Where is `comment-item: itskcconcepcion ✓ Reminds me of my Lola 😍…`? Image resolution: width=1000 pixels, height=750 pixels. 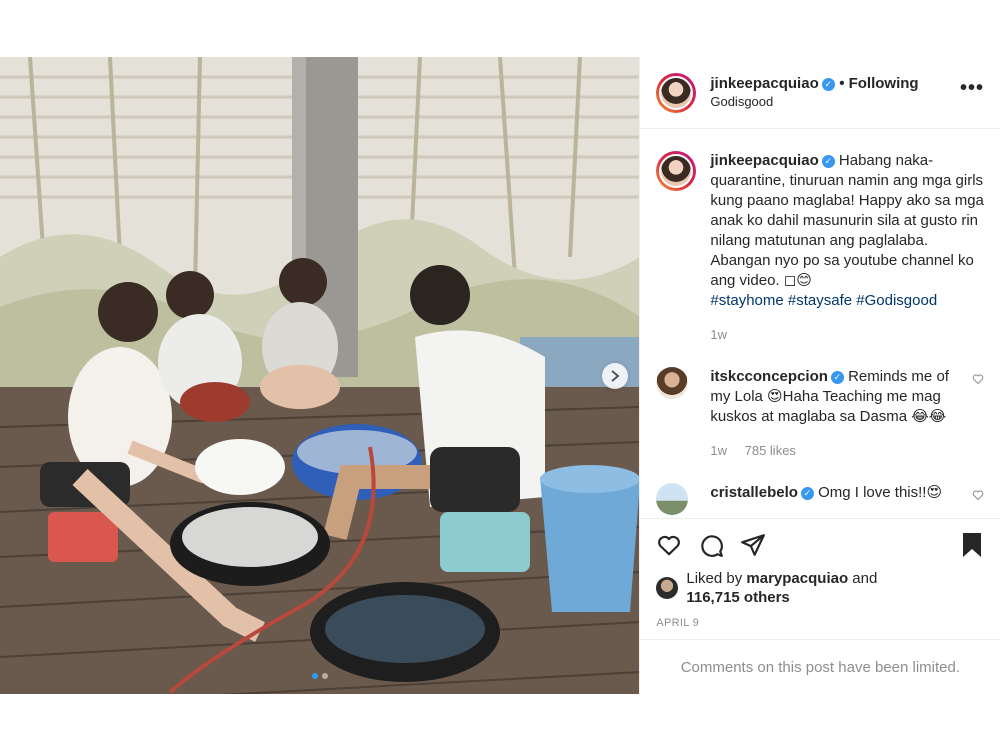
comment-item: itskcconcepcion ✓ Reminds me of my Lola 😍… is located at coordinates (820, 414).